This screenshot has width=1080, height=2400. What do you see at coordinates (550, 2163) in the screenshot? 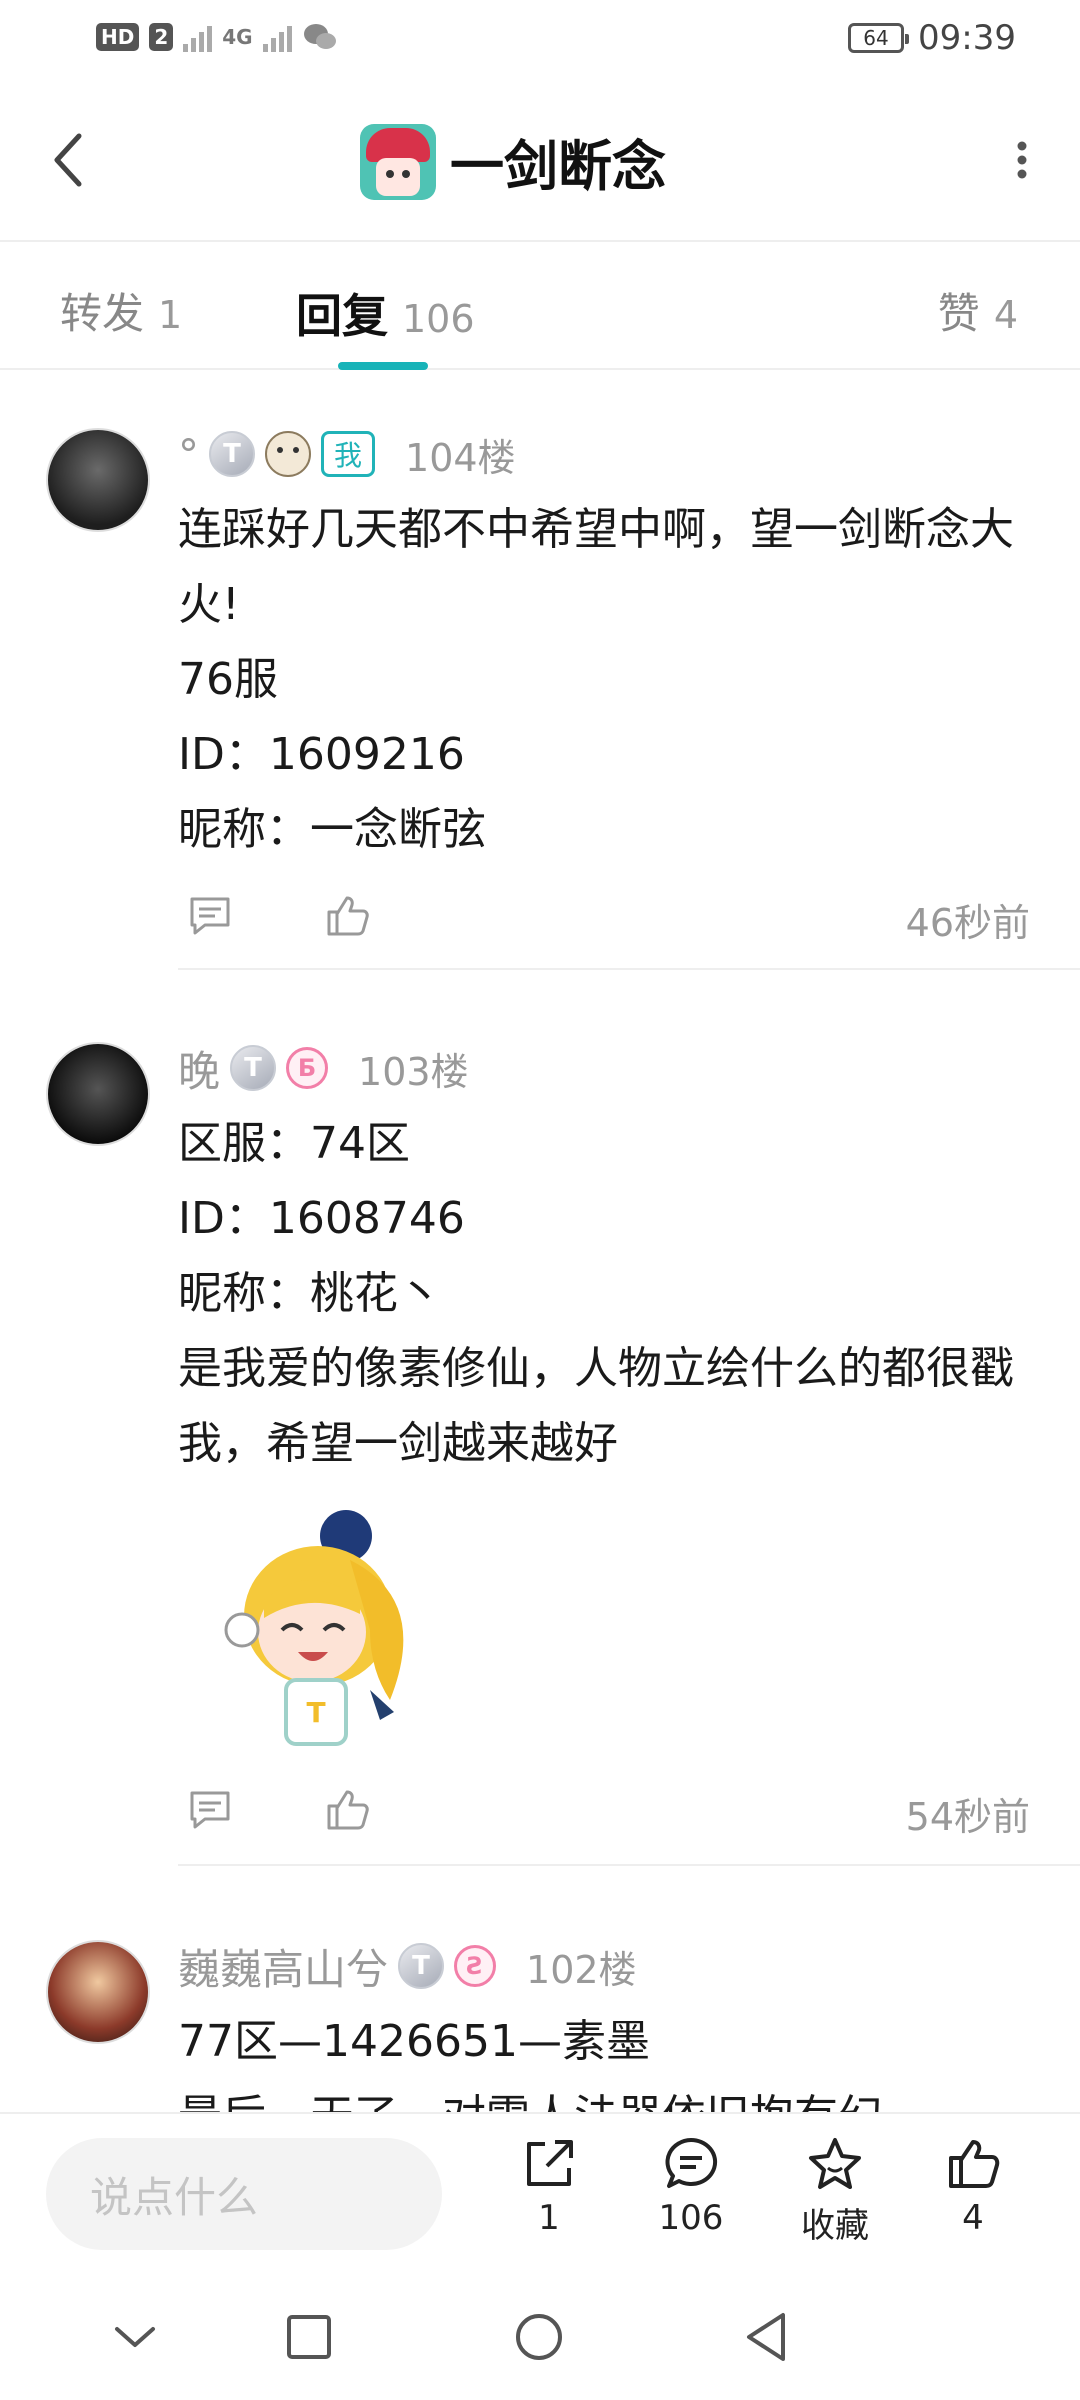
I see `share-icon` at bounding box center [550, 2163].